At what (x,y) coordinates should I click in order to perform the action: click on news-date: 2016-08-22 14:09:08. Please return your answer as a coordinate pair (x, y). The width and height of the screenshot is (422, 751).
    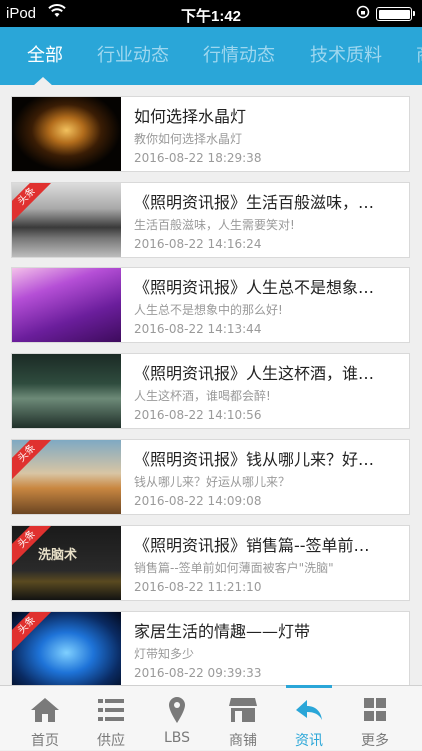
    Looking at the image, I should click on (198, 501).